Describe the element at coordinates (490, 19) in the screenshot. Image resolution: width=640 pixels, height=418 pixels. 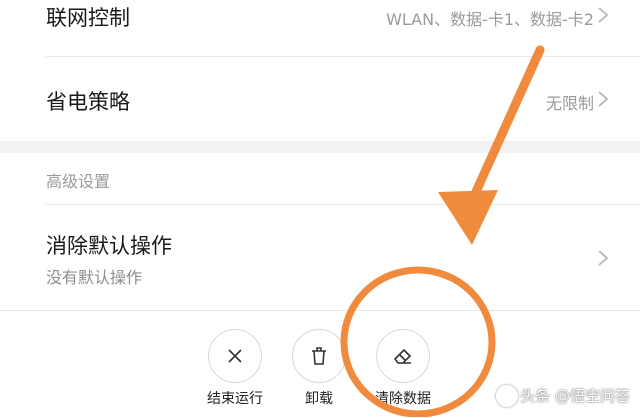
I see `network-control-value: WLAN、数据-卡1、数据-卡2` at that location.